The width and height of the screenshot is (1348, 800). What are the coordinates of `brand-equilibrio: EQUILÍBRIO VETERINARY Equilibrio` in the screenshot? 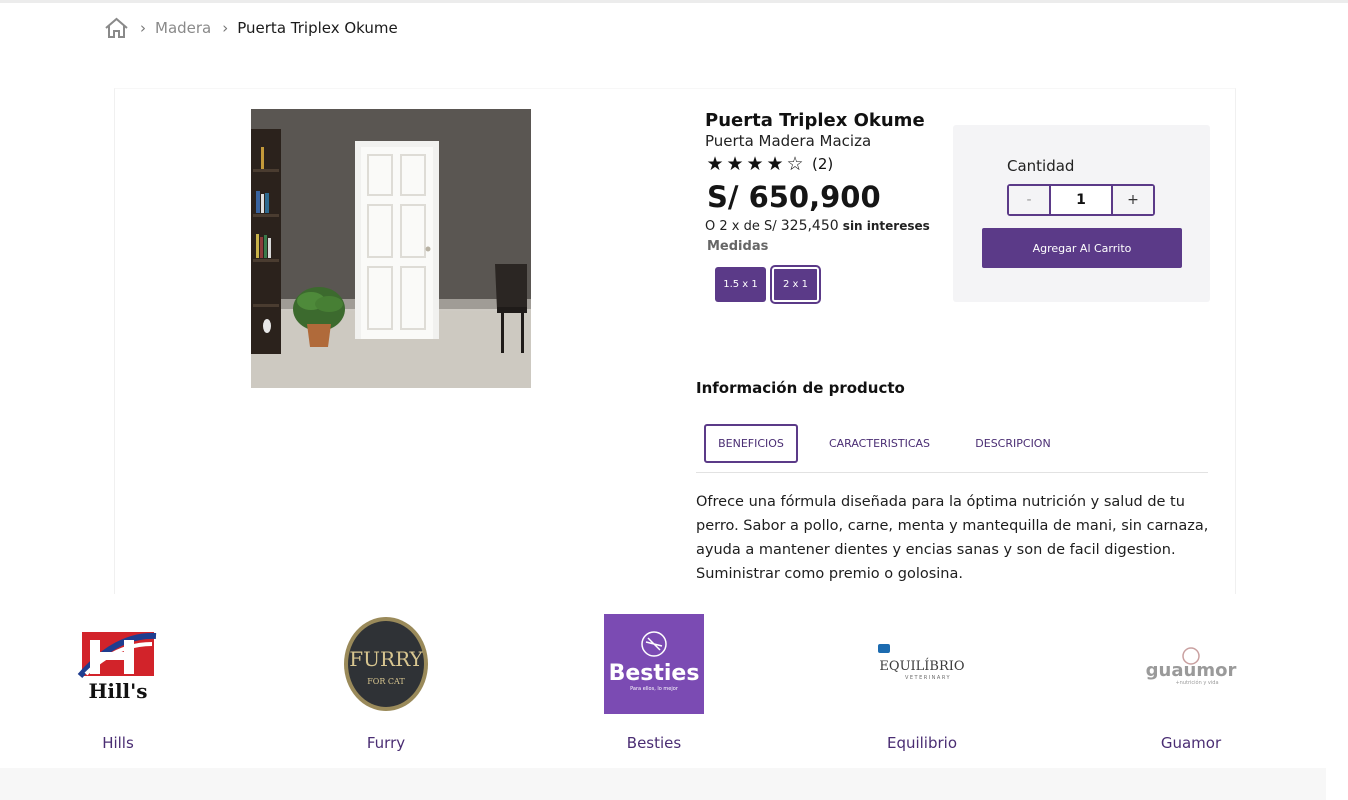 It's located at (922, 680).